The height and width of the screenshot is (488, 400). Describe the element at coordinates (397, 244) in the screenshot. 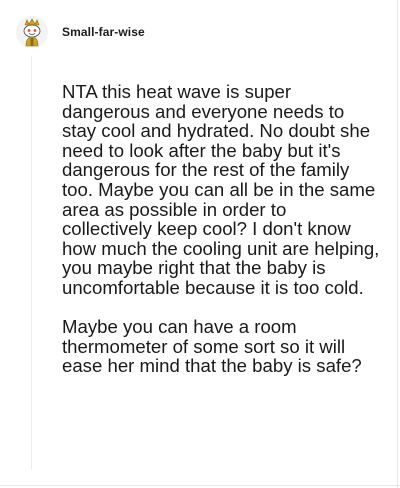

I see `frame-border-right` at that location.